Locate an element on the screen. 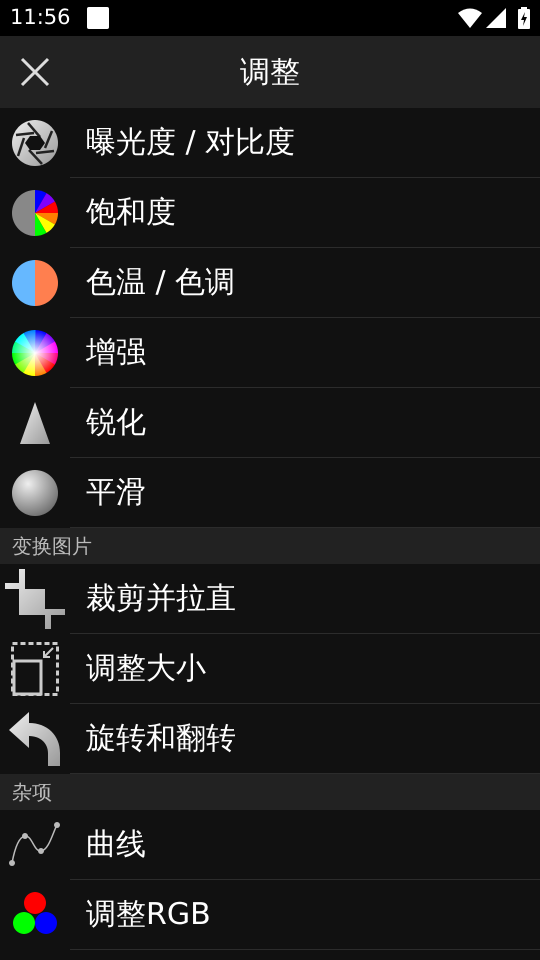 The width and height of the screenshot is (540, 960). menu-item: 饱和度 is located at coordinates (305, 213).